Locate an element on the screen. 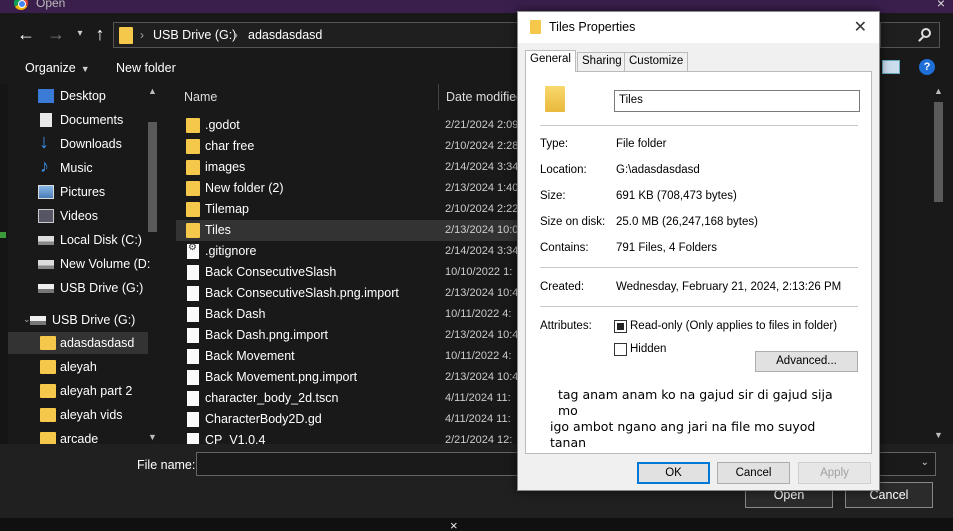 Image resolution: width=953 pixels, height=531 pixels. file-date: 2/10/2024 2:22 is located at coordinates (482, 209).